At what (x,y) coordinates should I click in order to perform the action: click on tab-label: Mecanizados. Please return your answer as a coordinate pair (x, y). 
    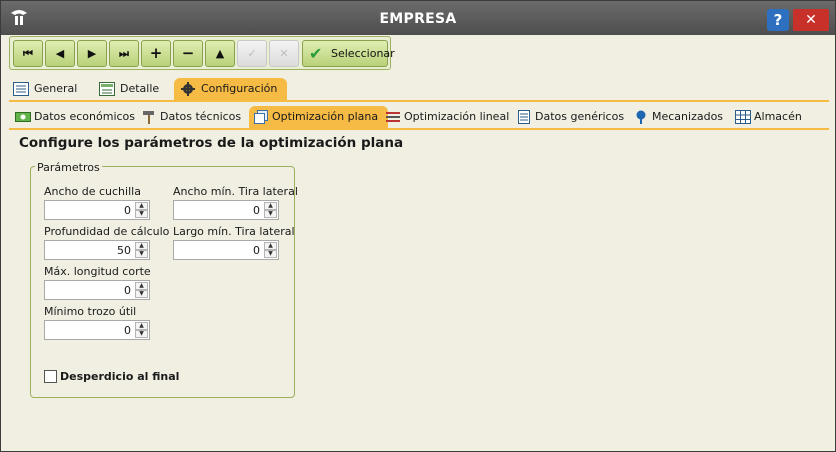
    Looking at the image, I should click on (688, 116).